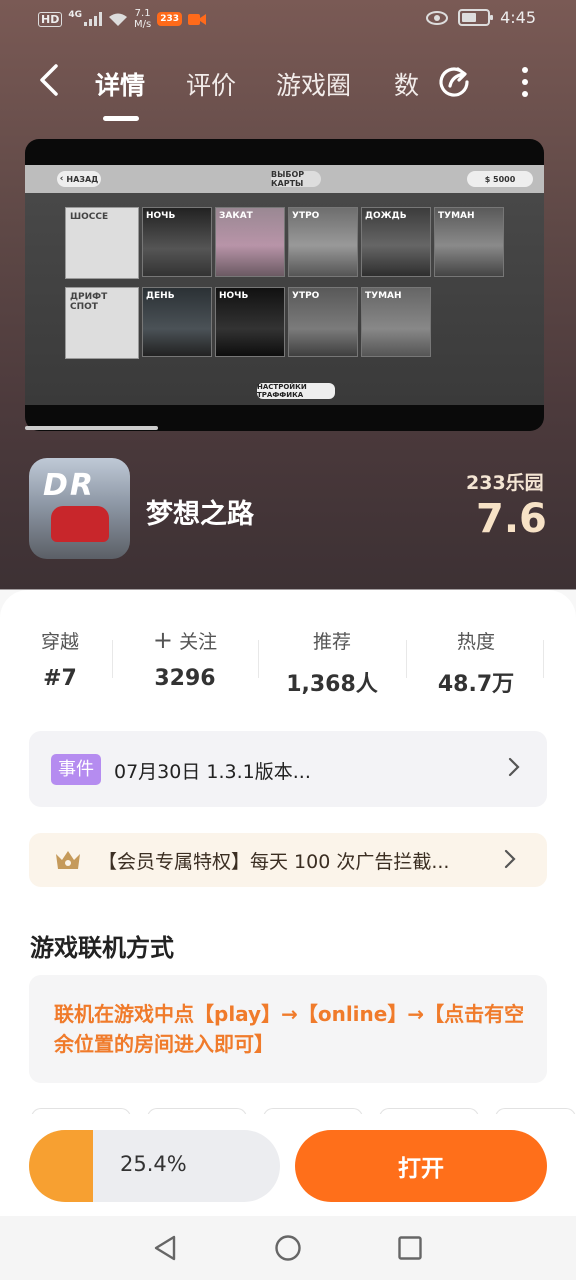 The image size is (576, 1280). I want to click on eye-icon, so click(437, 17).